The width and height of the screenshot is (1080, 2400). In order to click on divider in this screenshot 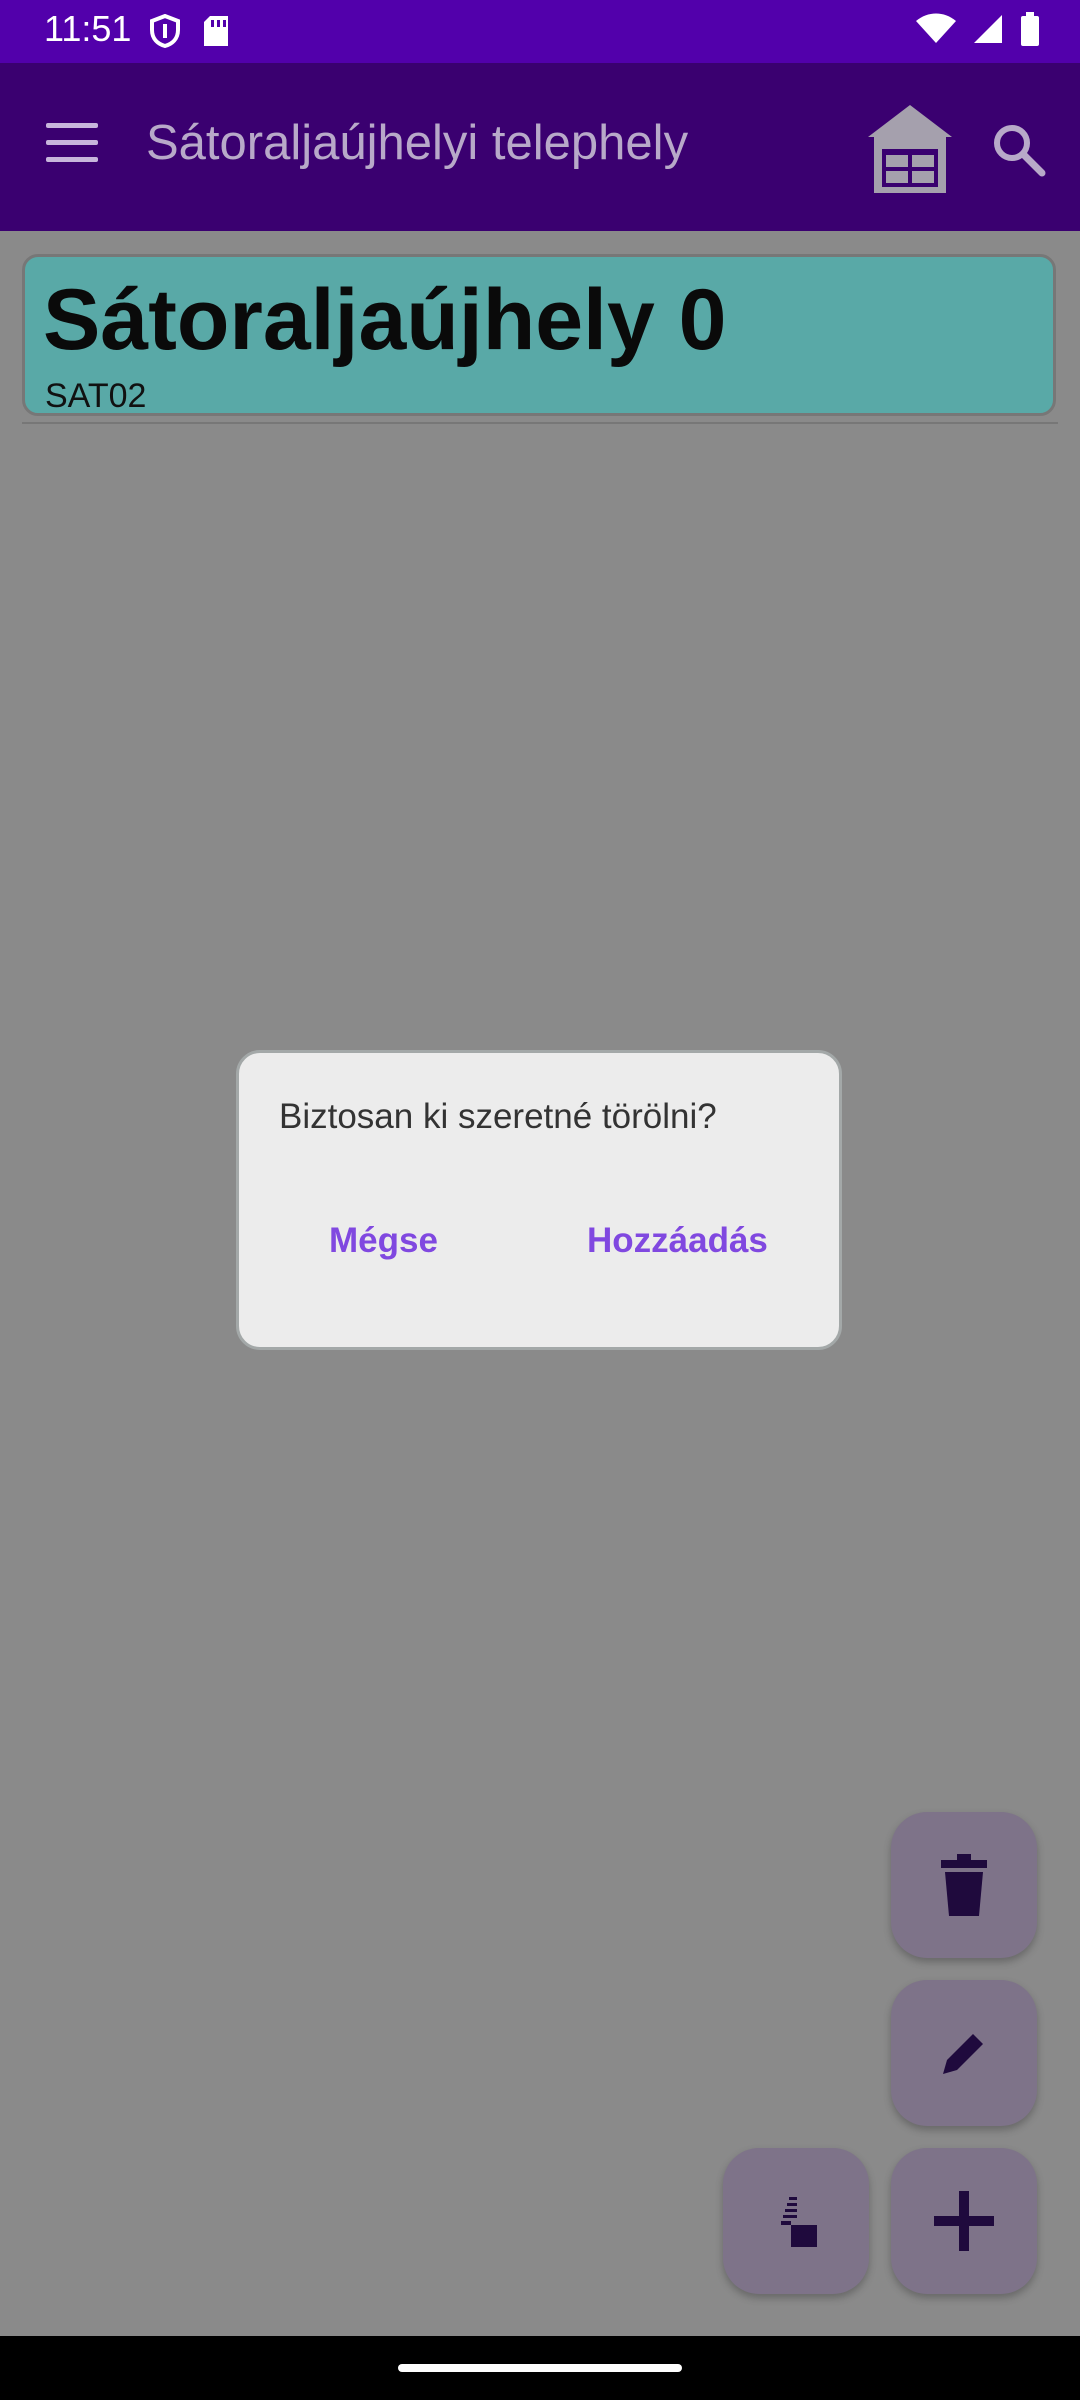, I will do `click(540, 423)`.